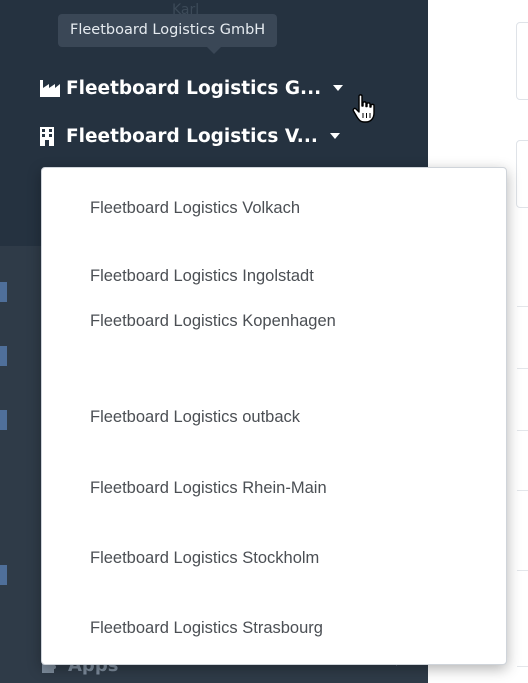 This screenshot has width=528, height=683. What do you see at coordinates (214, 50) in the screenshot?
I see `tooltip-arrow` at bounding box center [214, 50].